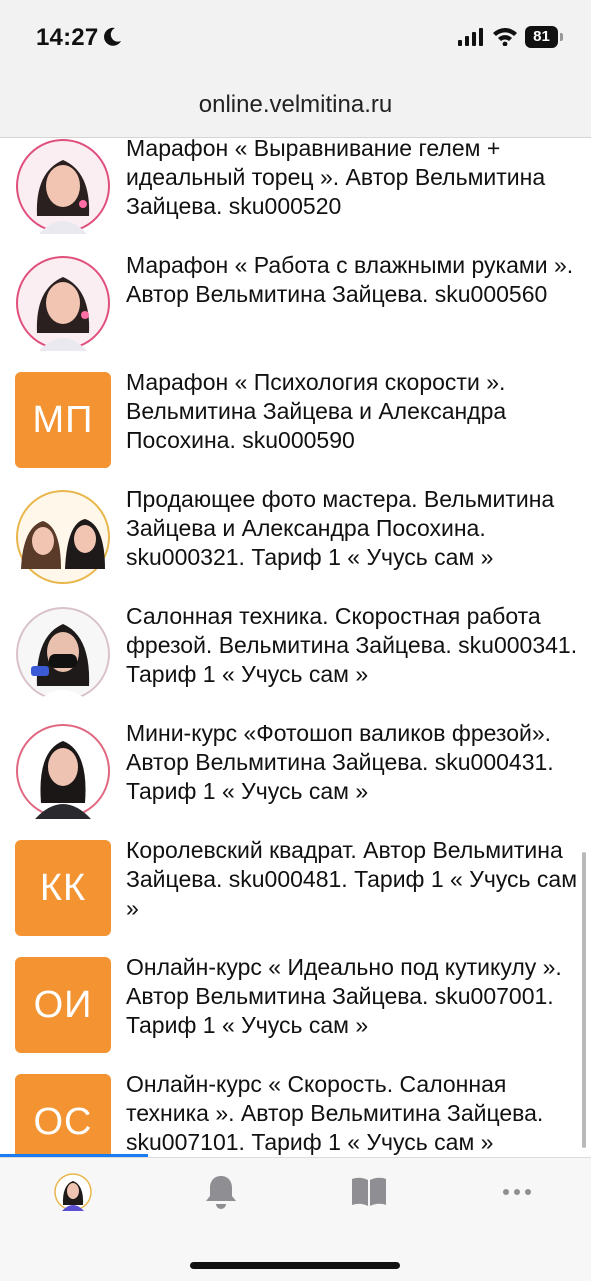 This screenshot has width=591, height=1281. I want to click on tab-notifications, so click(221, 1192).